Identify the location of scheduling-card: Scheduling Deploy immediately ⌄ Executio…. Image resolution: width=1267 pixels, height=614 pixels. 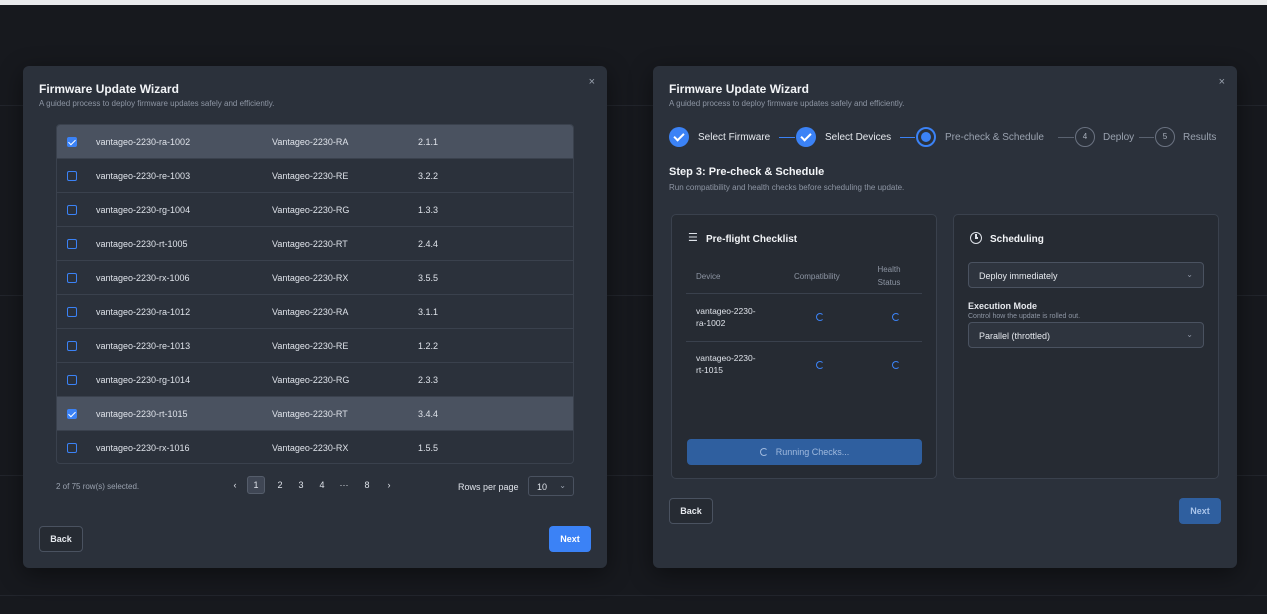
(1086, 346).